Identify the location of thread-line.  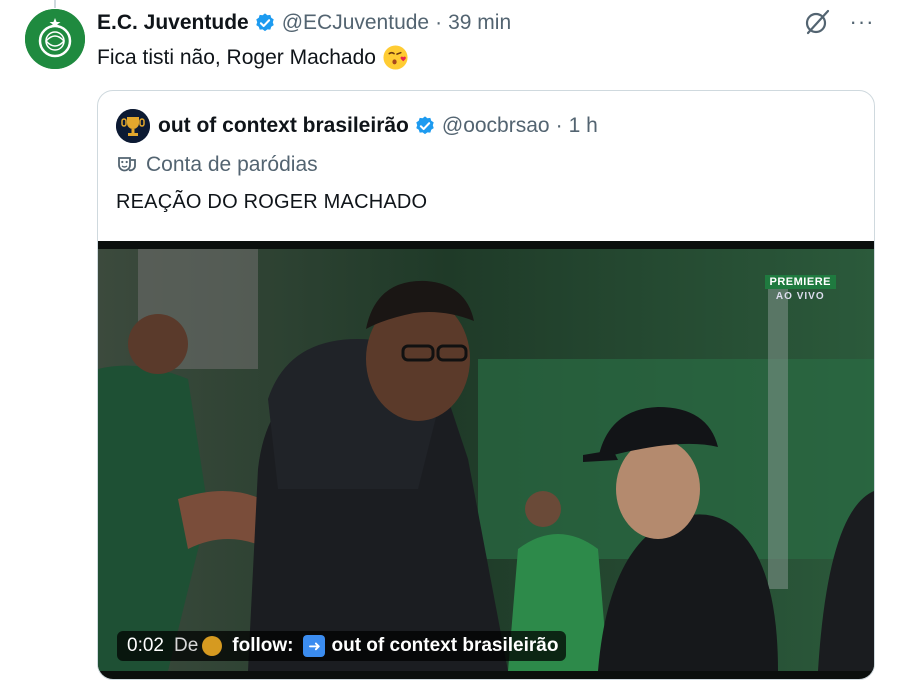
(55, 4).